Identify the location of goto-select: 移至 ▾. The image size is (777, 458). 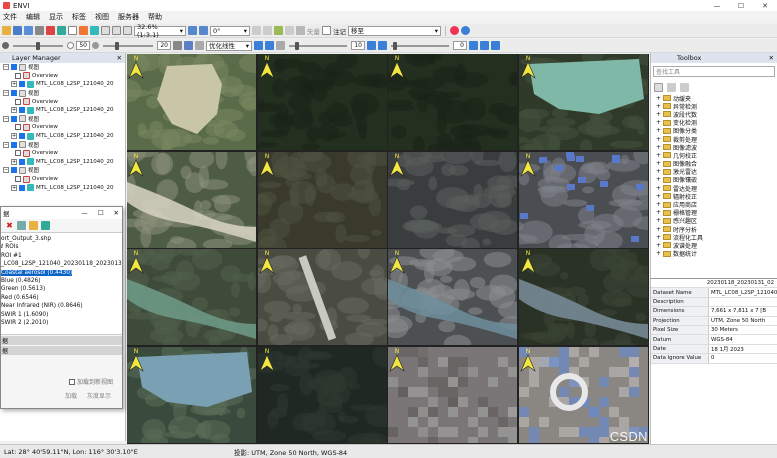
(394, 30).